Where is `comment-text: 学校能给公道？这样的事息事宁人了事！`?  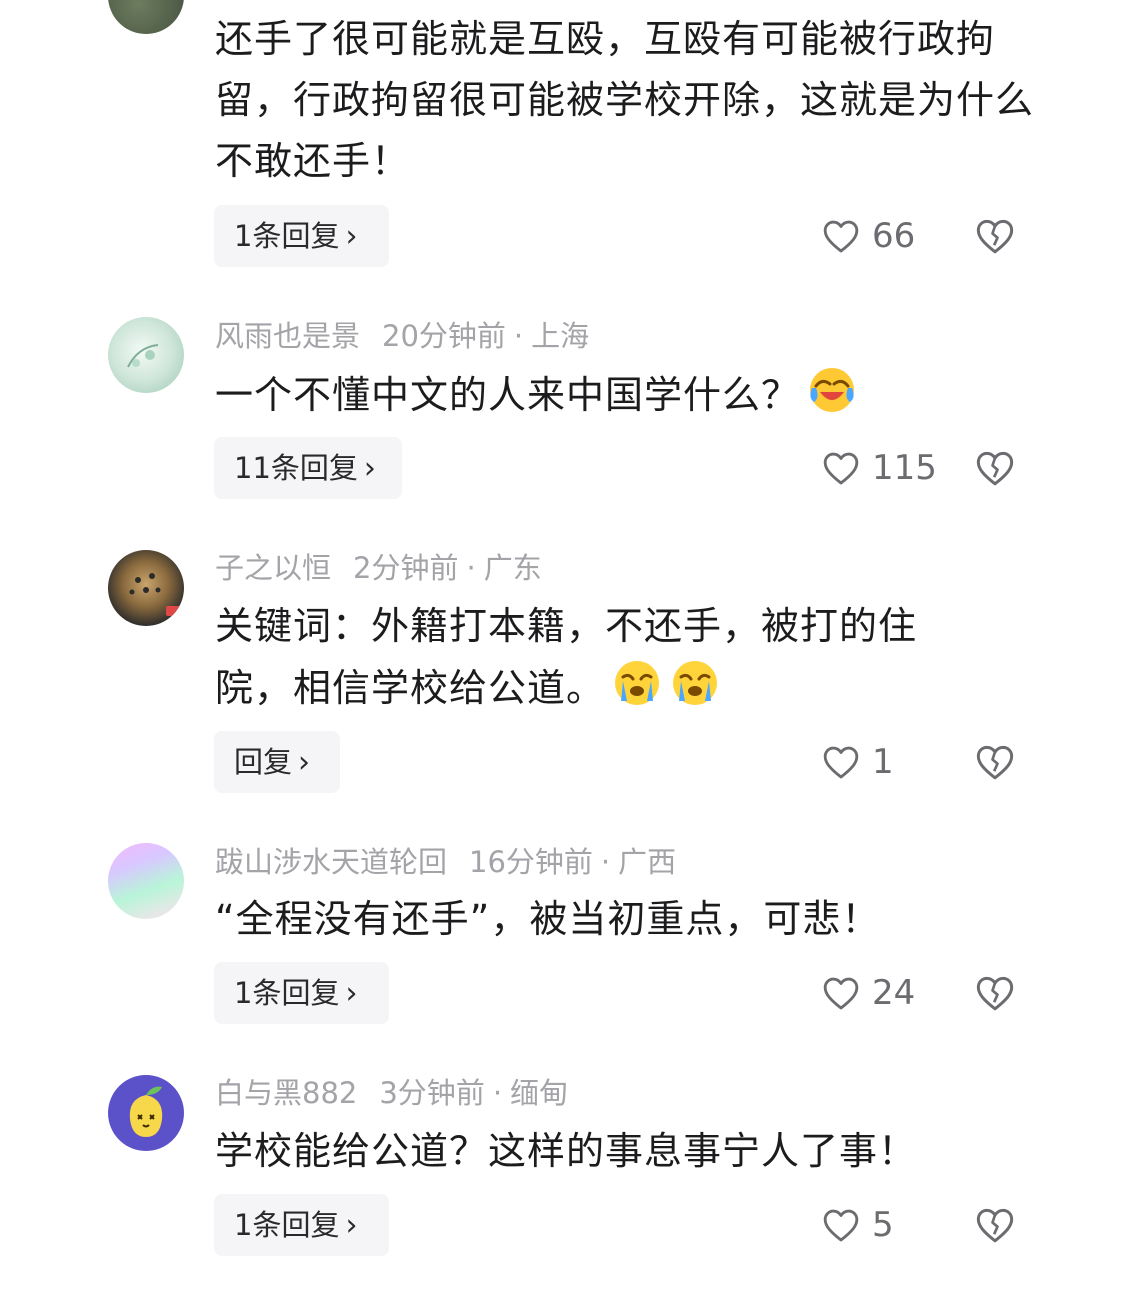
comment-text: 学校能给公道？这样的事息事宁人了事！ is located at coordinates (566, 1151).